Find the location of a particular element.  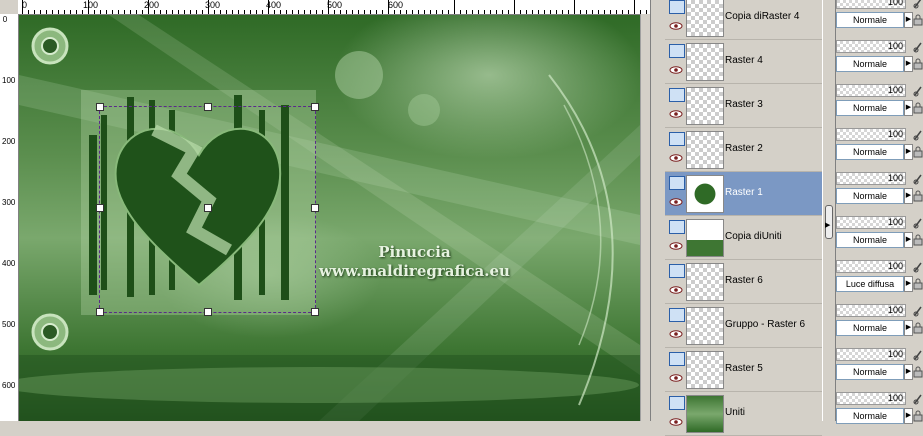

layer-main: Uniti is located at coordinates (743, 414).